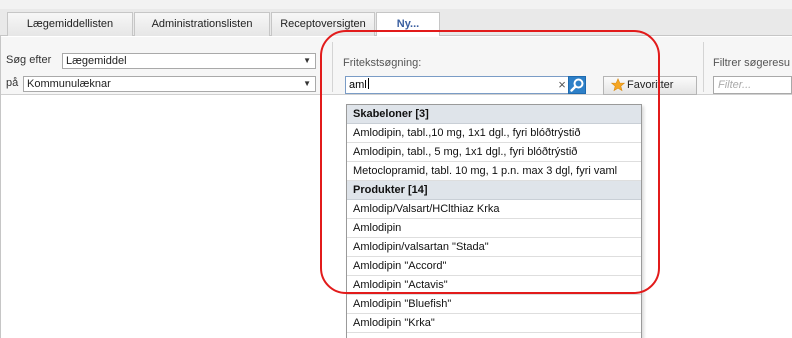 This screenshot has height=338, width=792. What do you see at coordinates (494, 190) in the screenshot?
I see `products-header: Produkter [14]` at bounding box center [494, 190].